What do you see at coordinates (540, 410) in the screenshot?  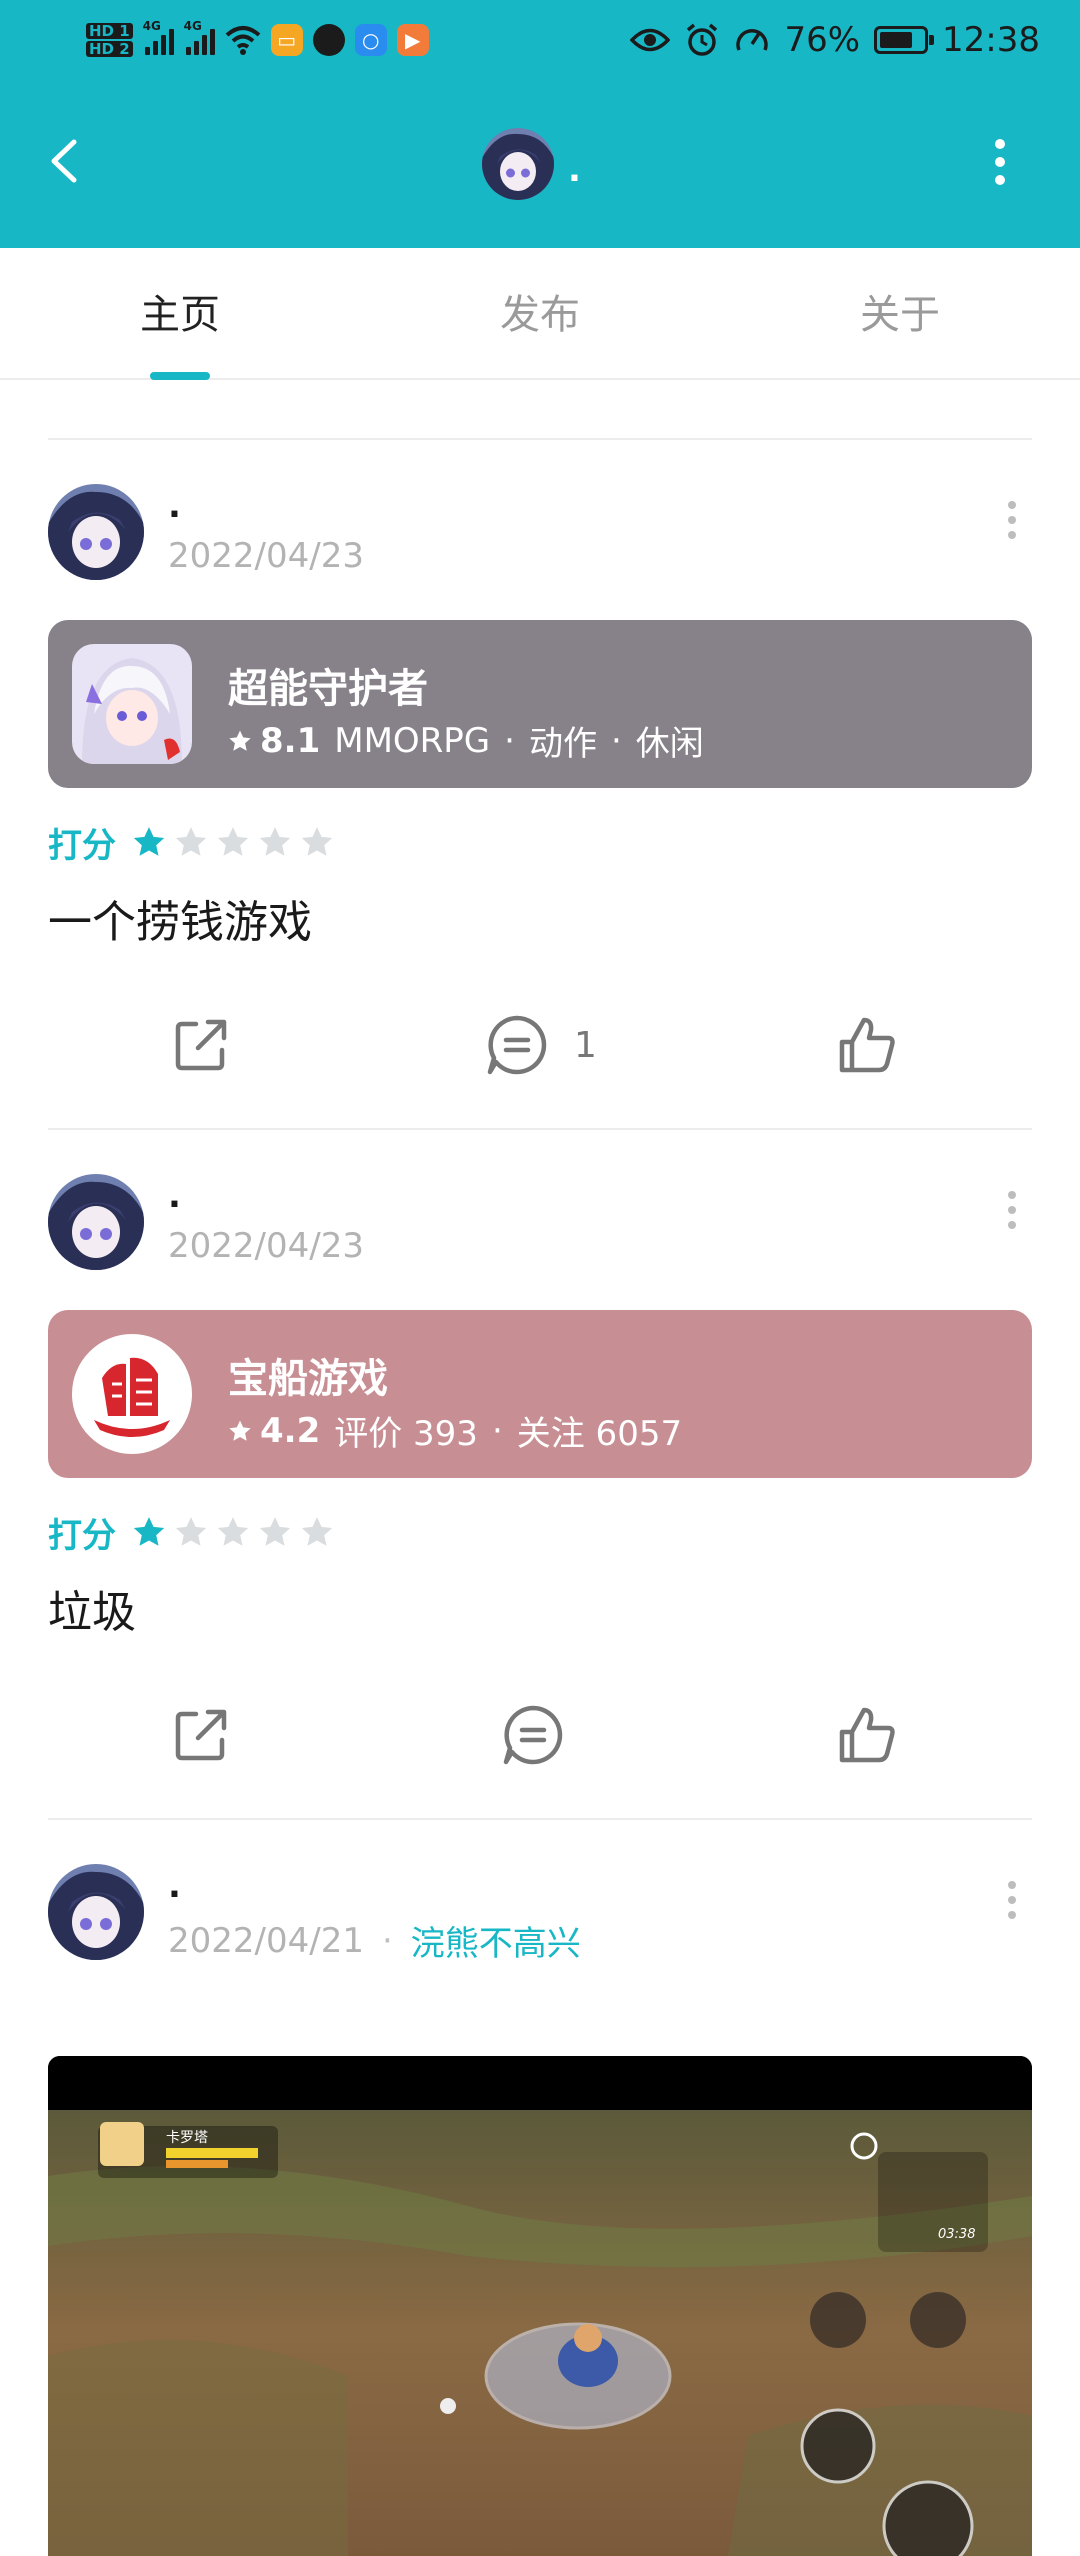 I see `previous-post-actions-stub` at bounding box center [540, 410].